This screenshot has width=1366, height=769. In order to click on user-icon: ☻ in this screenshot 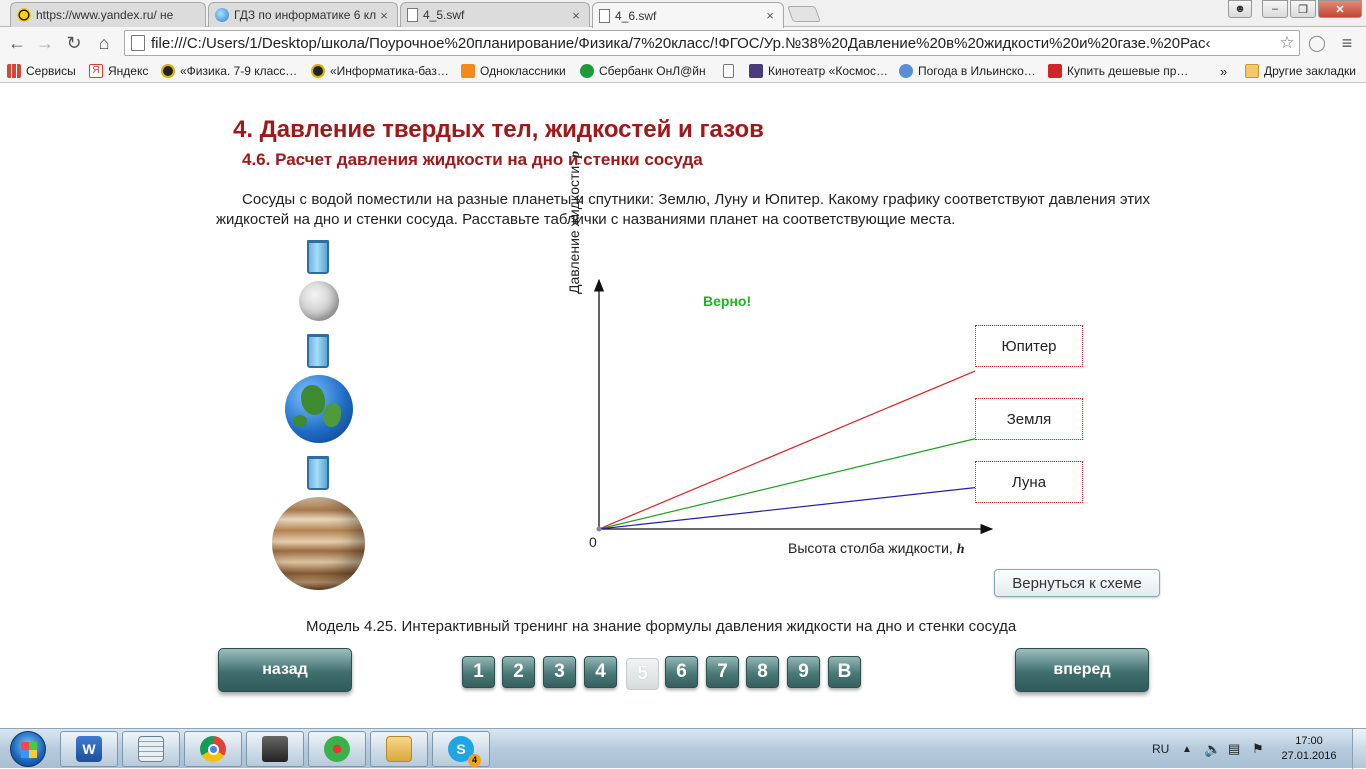, I will do `click(1240, 9)`.